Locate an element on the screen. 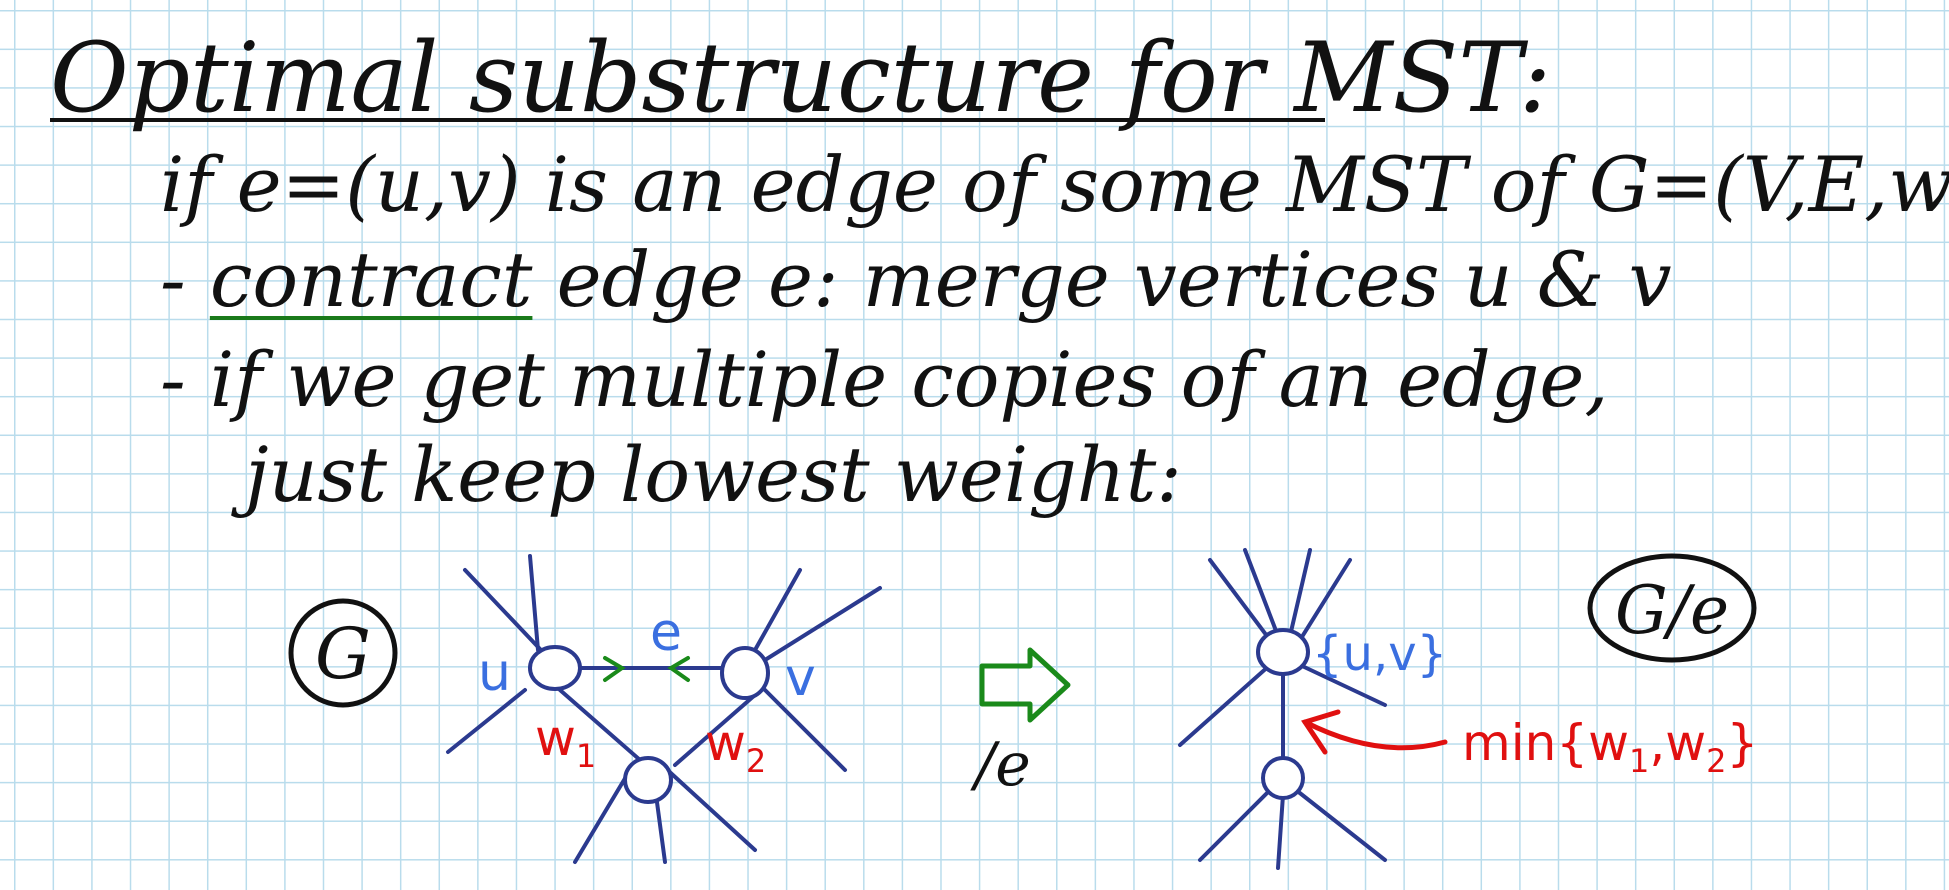 Image resolution: width=1949 pixels, height=890 pixels. right-graph-label-text: G/e is located at coordinates (1672, 610).